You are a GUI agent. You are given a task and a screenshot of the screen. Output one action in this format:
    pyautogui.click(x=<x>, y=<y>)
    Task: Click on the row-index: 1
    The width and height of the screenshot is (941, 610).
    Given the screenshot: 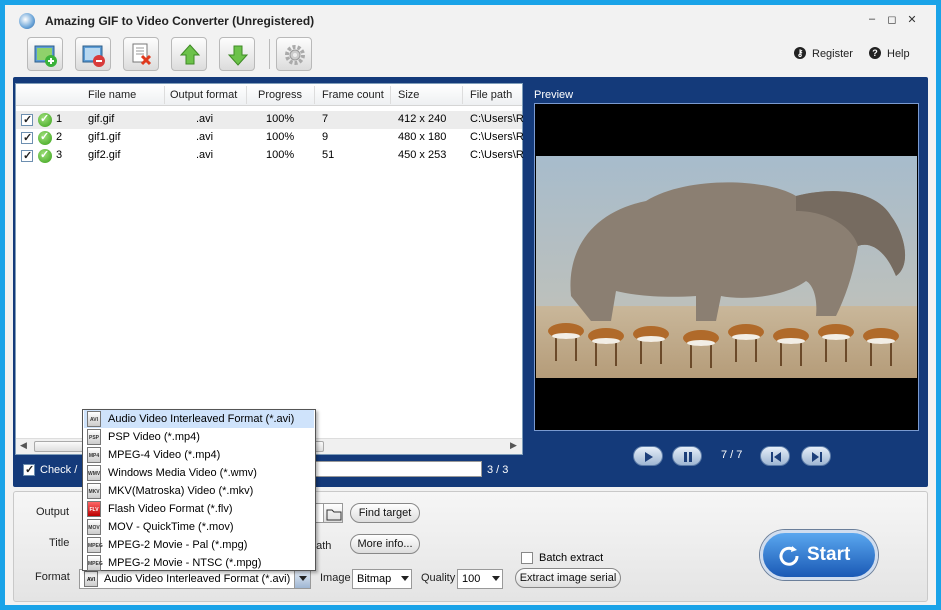 What is the action you would take?
    pyautogui.click(x=59, y=119)
    